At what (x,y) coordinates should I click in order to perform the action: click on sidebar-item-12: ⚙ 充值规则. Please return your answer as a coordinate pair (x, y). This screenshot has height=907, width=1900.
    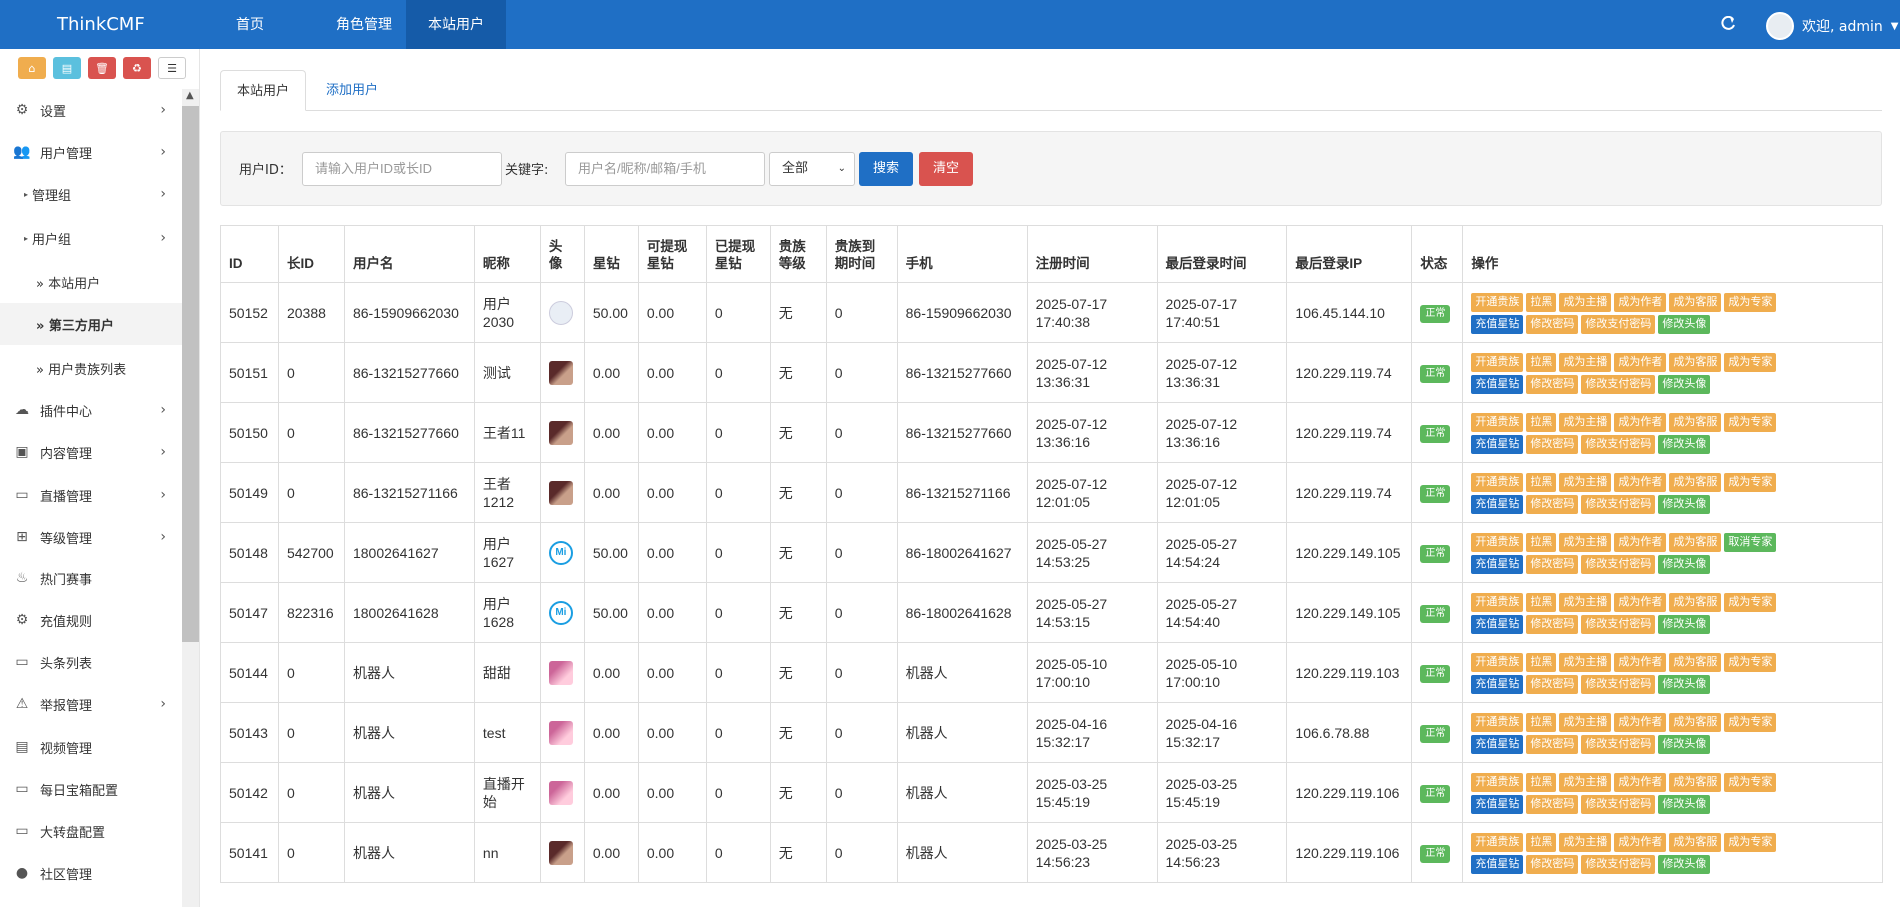
    Looking at the image, I should click on (91, 620).